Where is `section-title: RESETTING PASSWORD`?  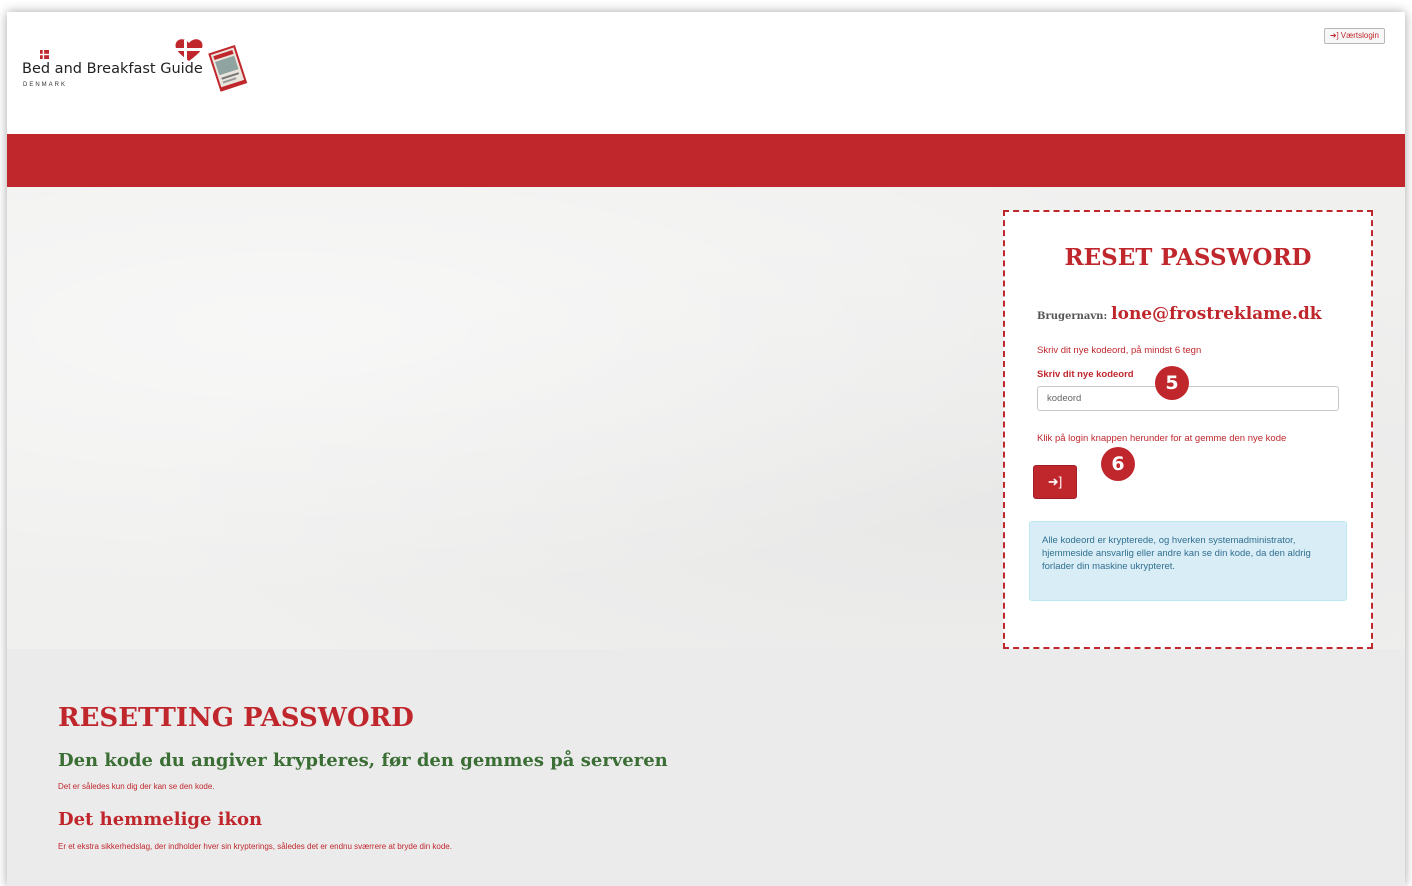 section-title: RESETTING PASSWORD is located at coordinates (236, 718).